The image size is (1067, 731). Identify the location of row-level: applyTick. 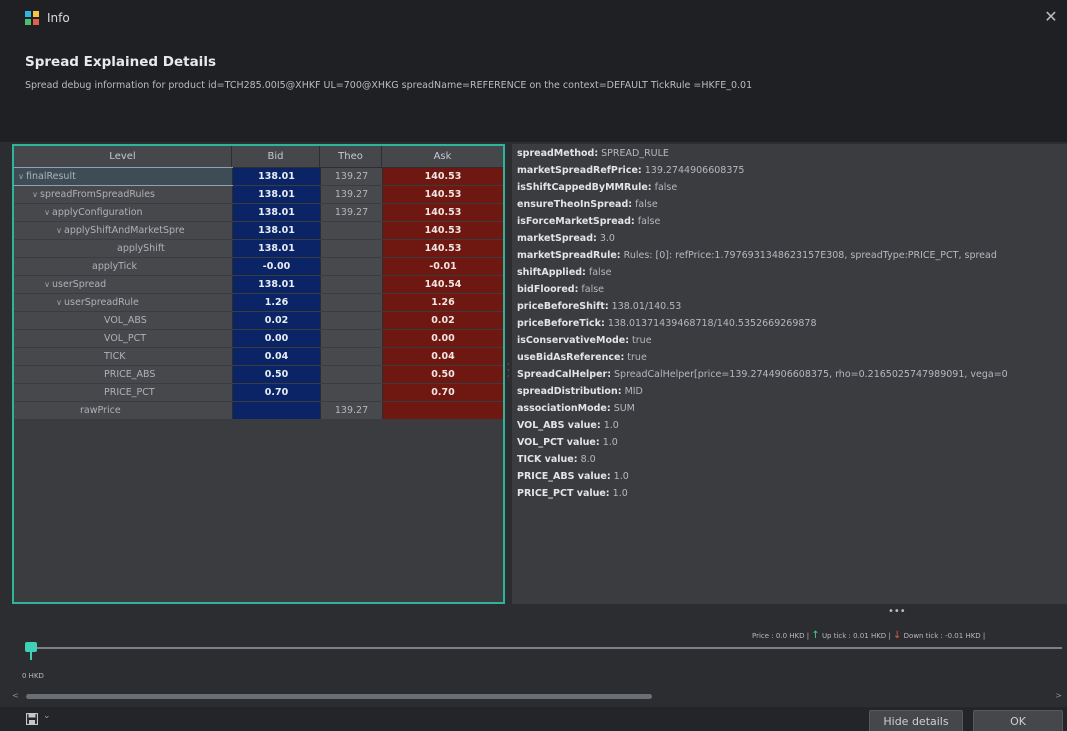
(123, 266).